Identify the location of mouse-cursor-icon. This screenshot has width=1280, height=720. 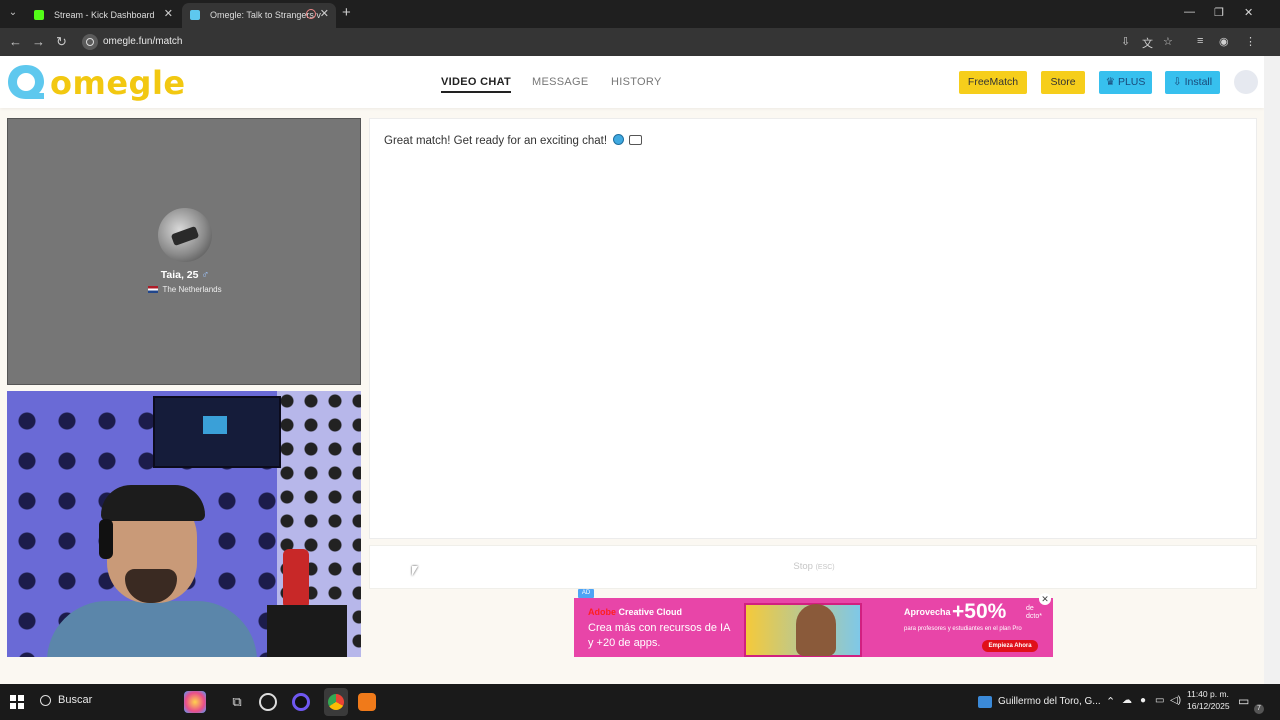
(415, 571).